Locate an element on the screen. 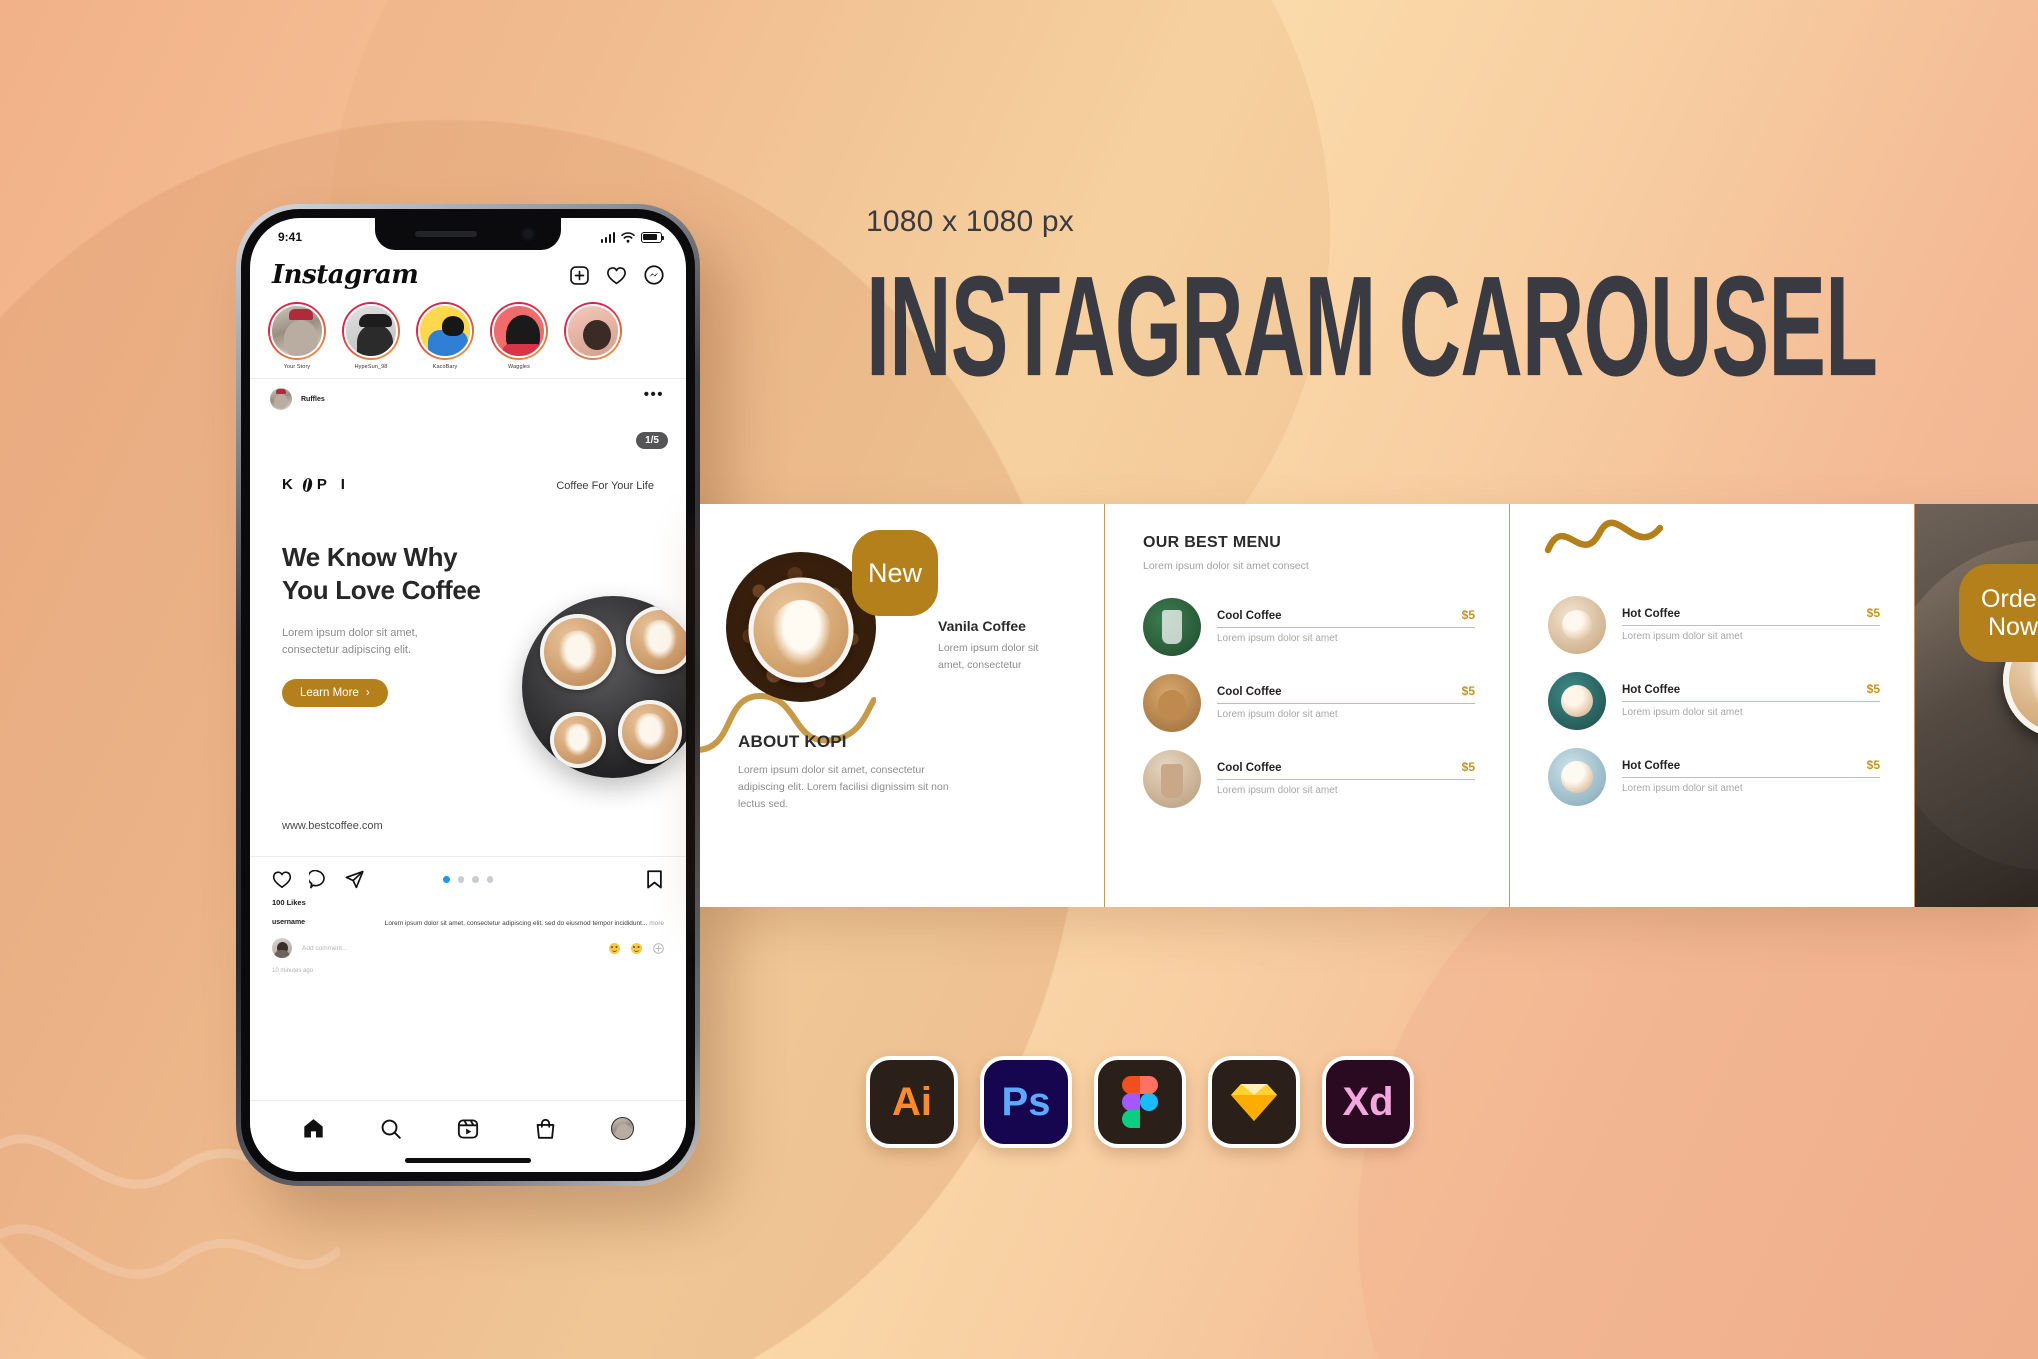 The width and height of the screenshot is (2038, 1359). comment-icon is located at coordinates (318, 879).